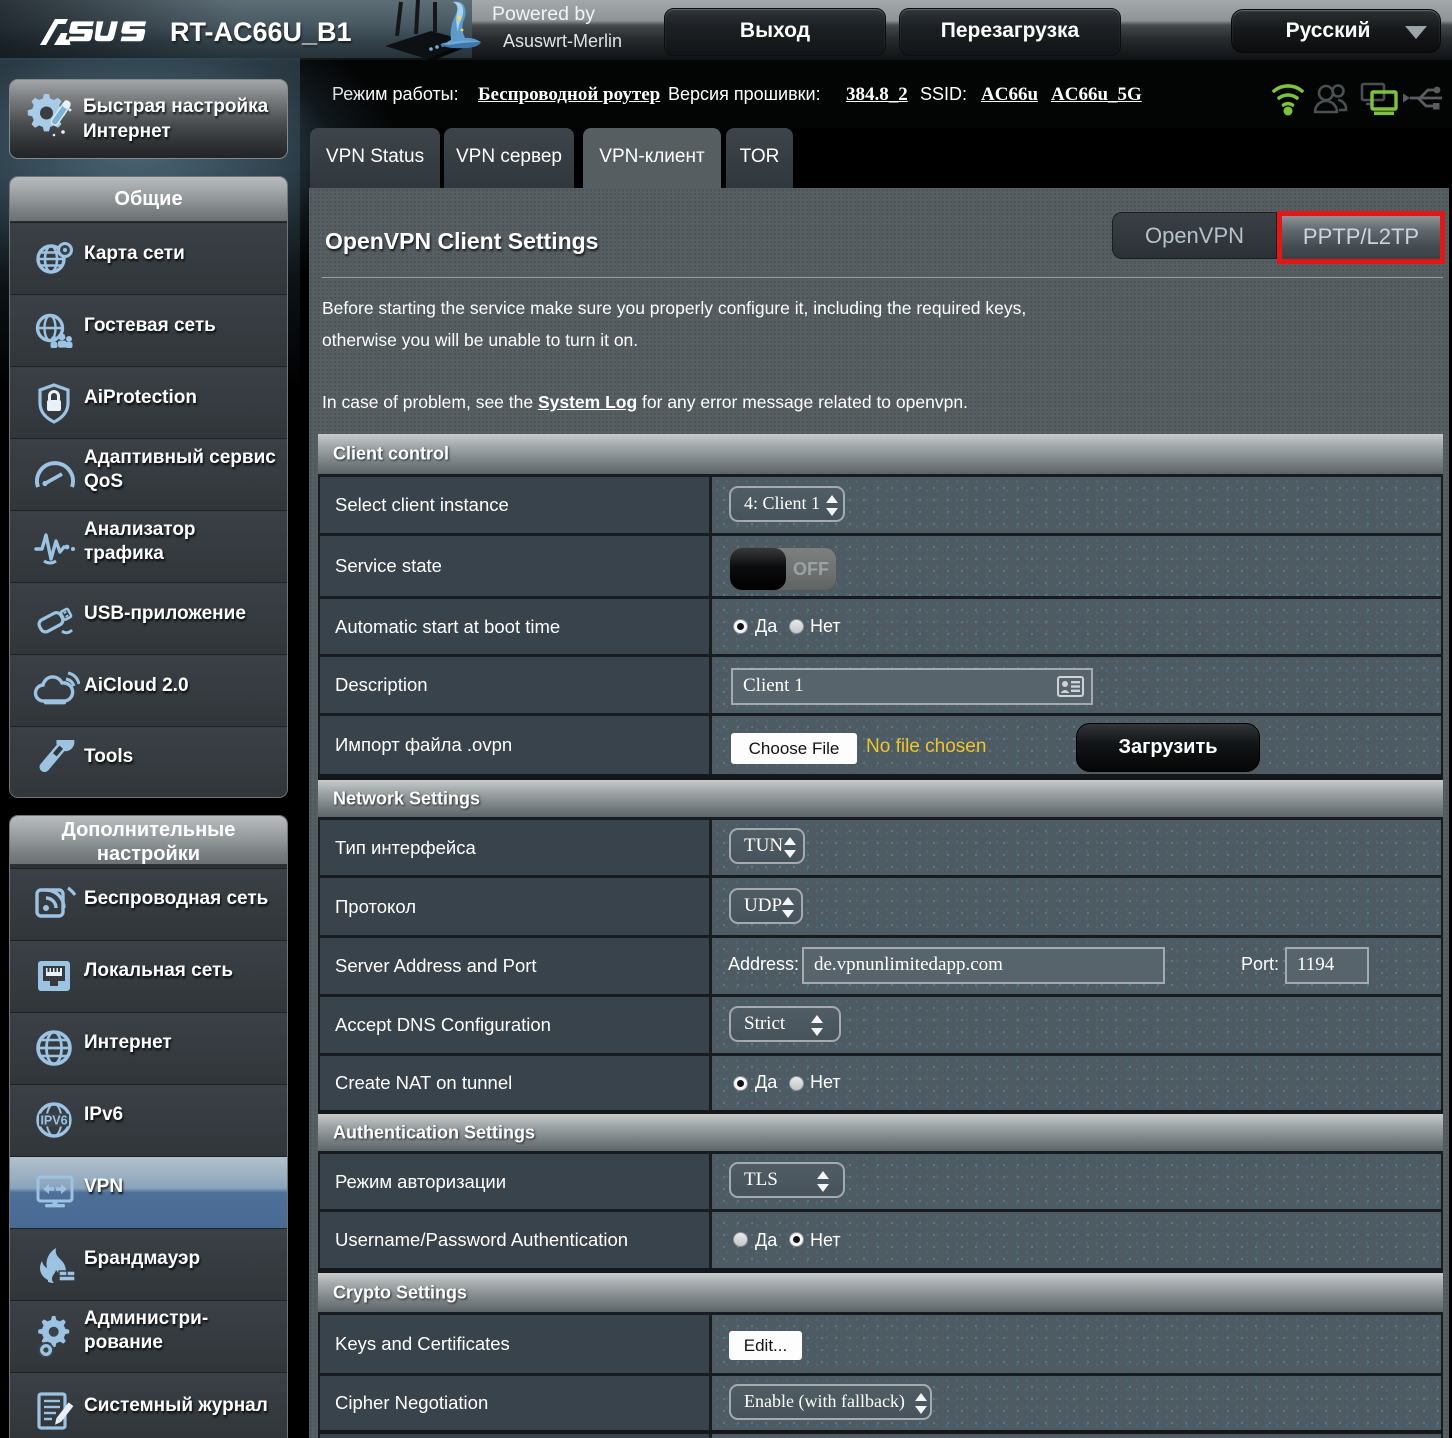  I want to click on svg-text: IPV6, so click(53, 1121).